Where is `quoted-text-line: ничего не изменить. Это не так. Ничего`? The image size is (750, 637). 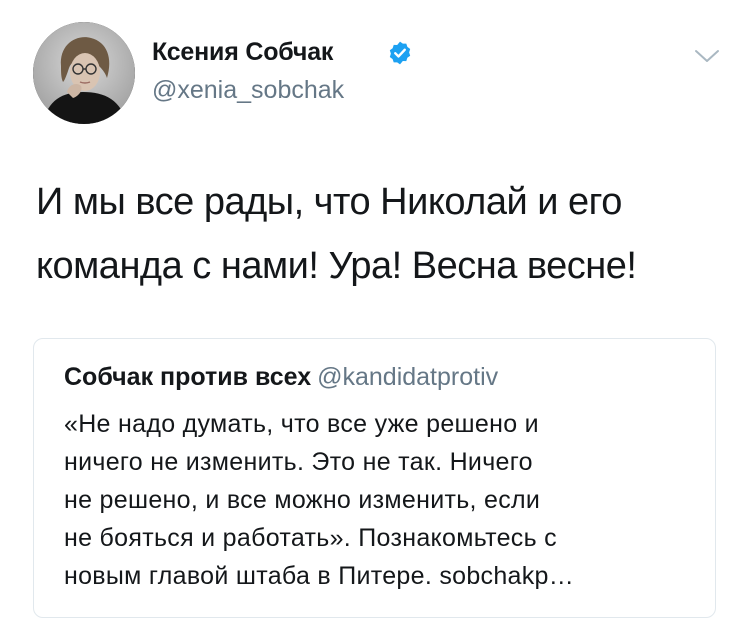
quoted-text-line: ничего не изменить. Это не так. Ничего is located at coordinates (298, 462).